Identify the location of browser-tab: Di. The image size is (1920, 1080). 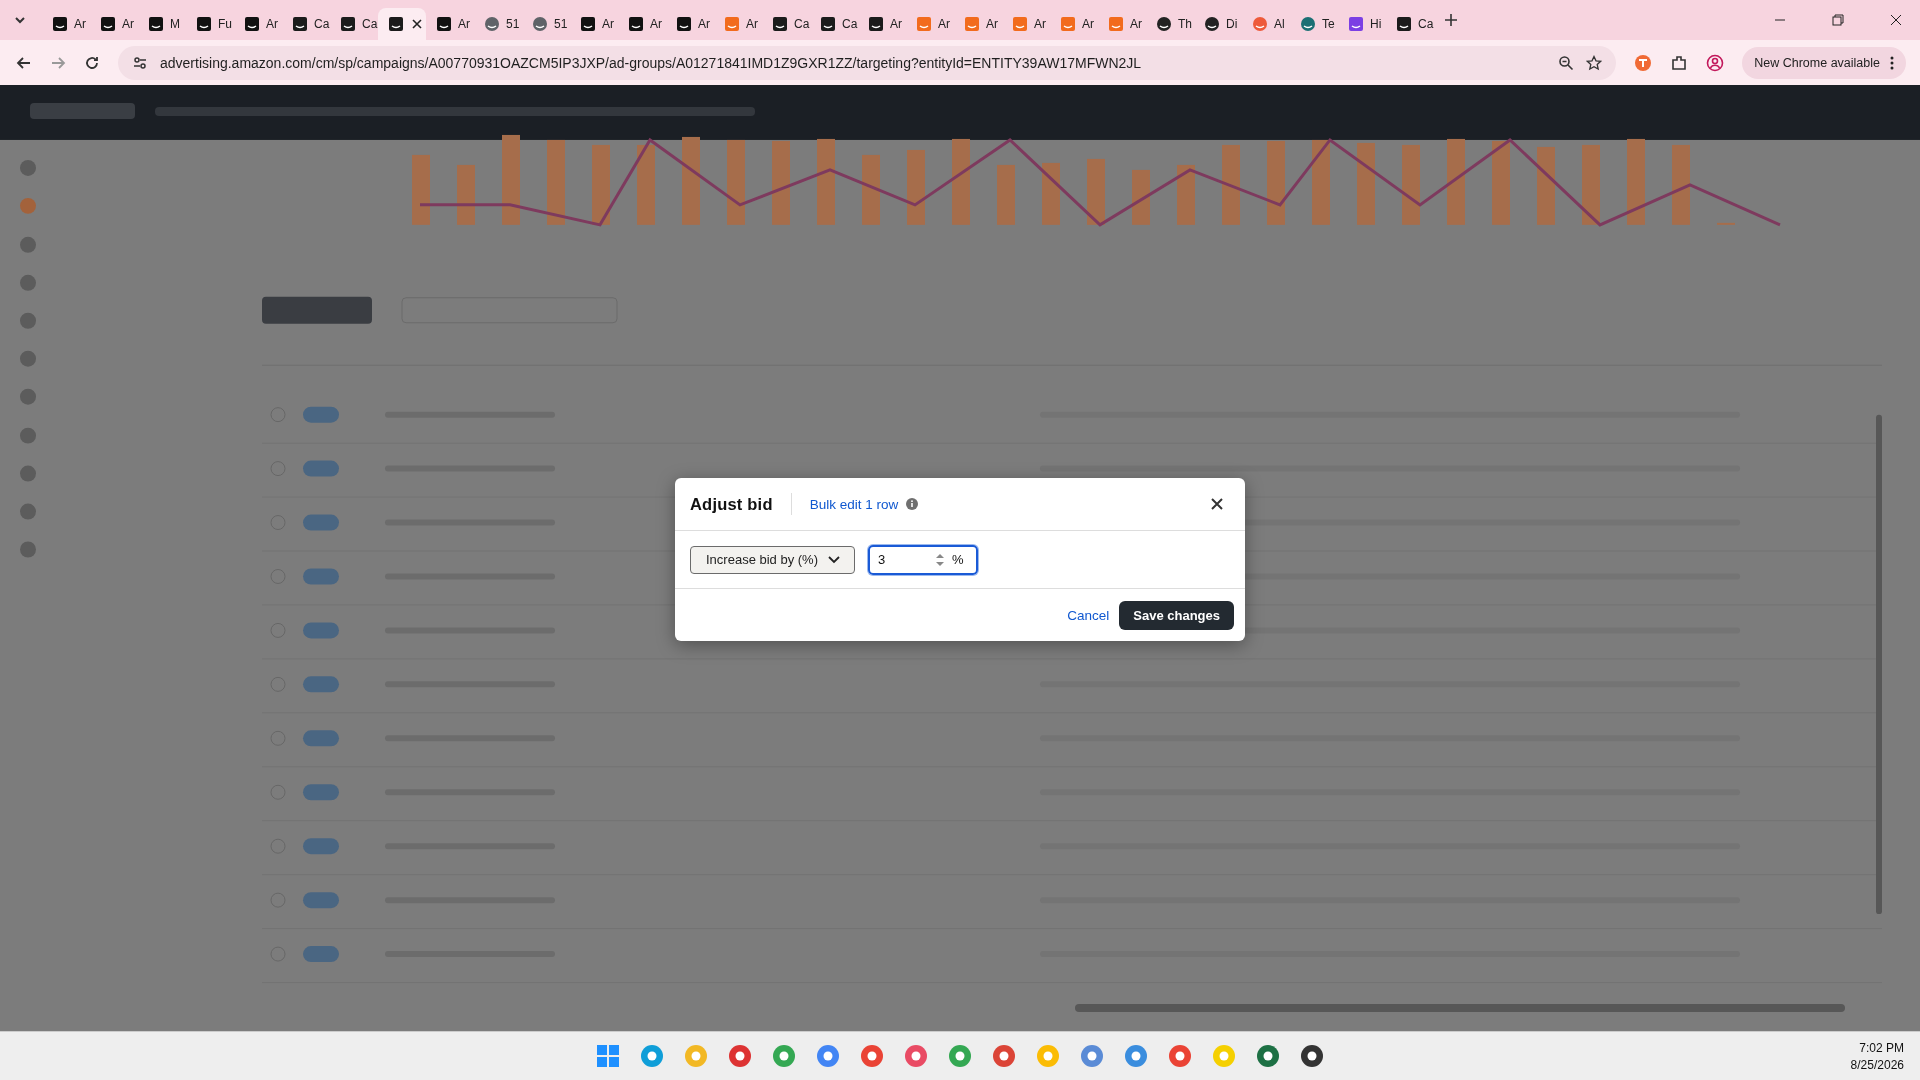
(1218, 24).